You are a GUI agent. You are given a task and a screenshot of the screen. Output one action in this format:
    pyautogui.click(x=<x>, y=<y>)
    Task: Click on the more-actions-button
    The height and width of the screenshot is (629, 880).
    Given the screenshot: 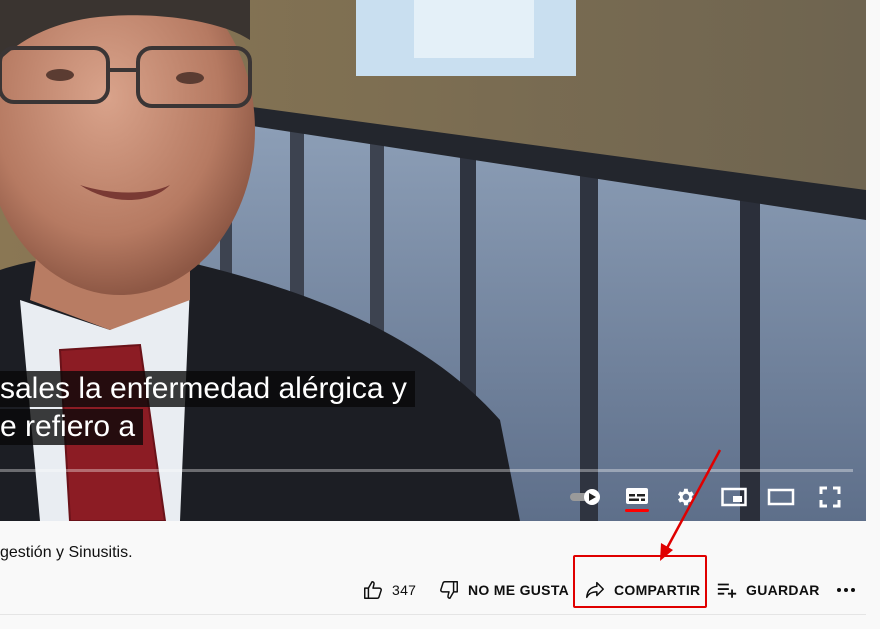 What is the action you would take?
    pyautogui.click(x=850, y=590)
    